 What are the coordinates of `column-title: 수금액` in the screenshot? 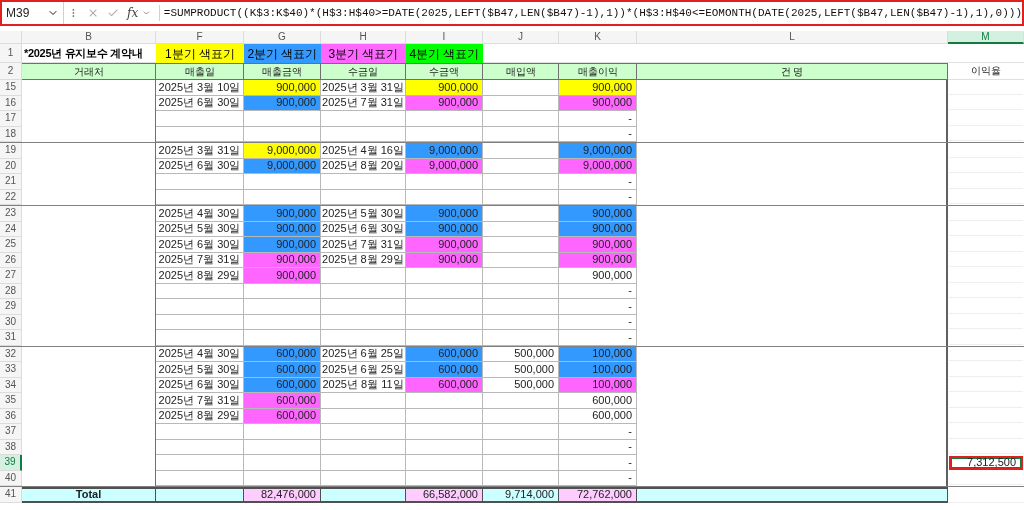 It's located at (444, 71).